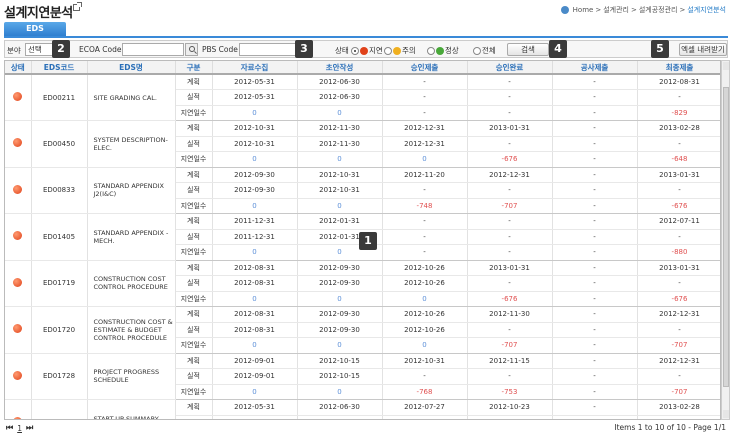 This screenshot has width=732, height=438. Describe the element at coordinates (59, 97) in the screenshot. I see `eds-code-cell: ED00211` at that location.